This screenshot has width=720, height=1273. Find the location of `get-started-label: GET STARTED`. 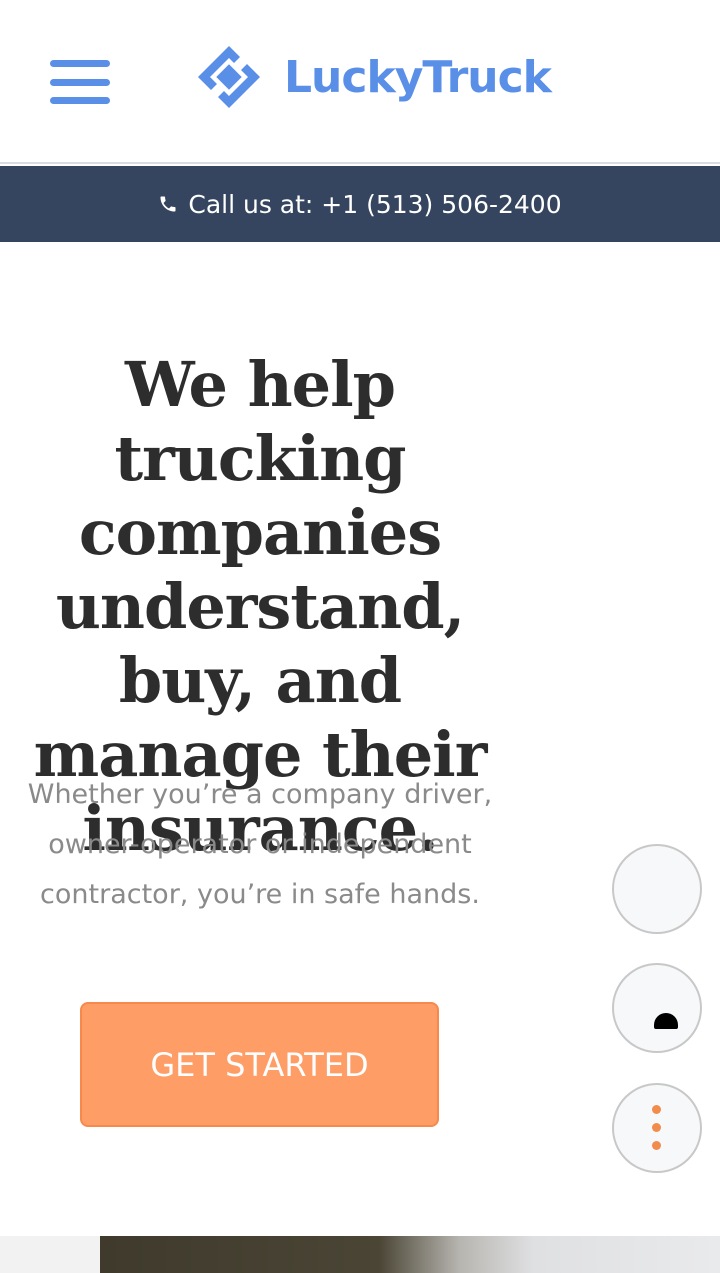

get-started-label: GET STARTED is located at coordinates (259, 1064).